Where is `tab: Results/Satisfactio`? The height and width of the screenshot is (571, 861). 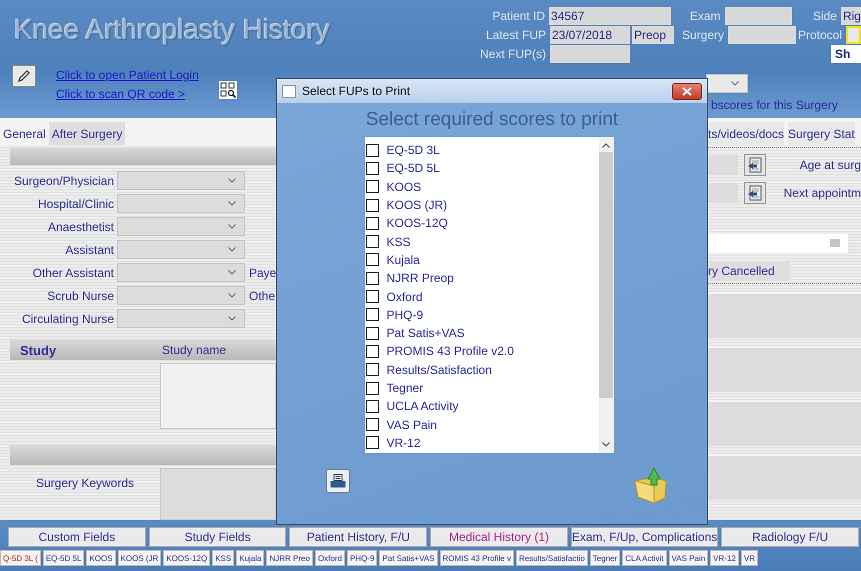 tab: Results/Satisfactio is located at coordinates (552, 558).